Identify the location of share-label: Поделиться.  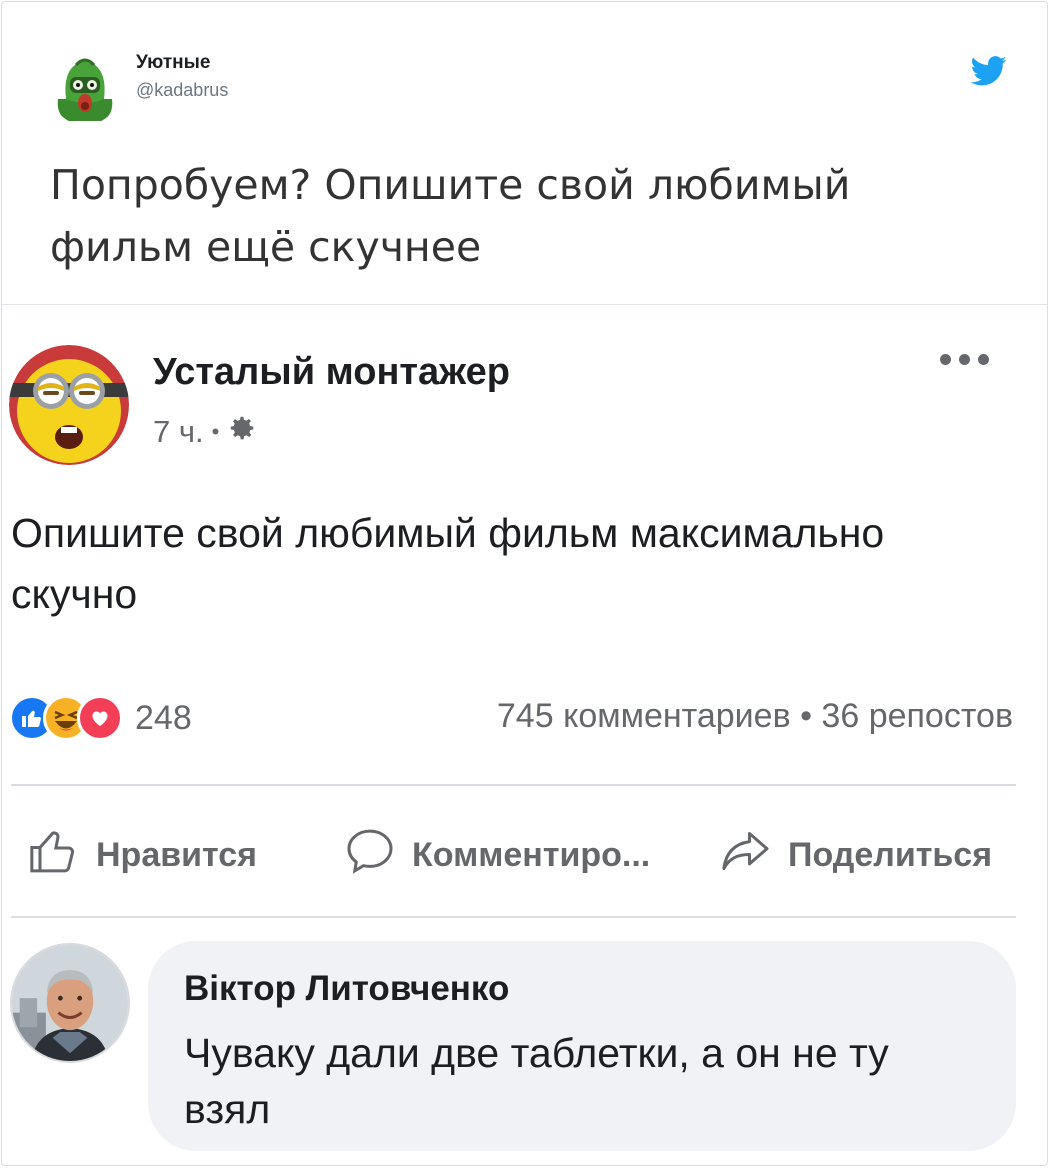
(890, 854).